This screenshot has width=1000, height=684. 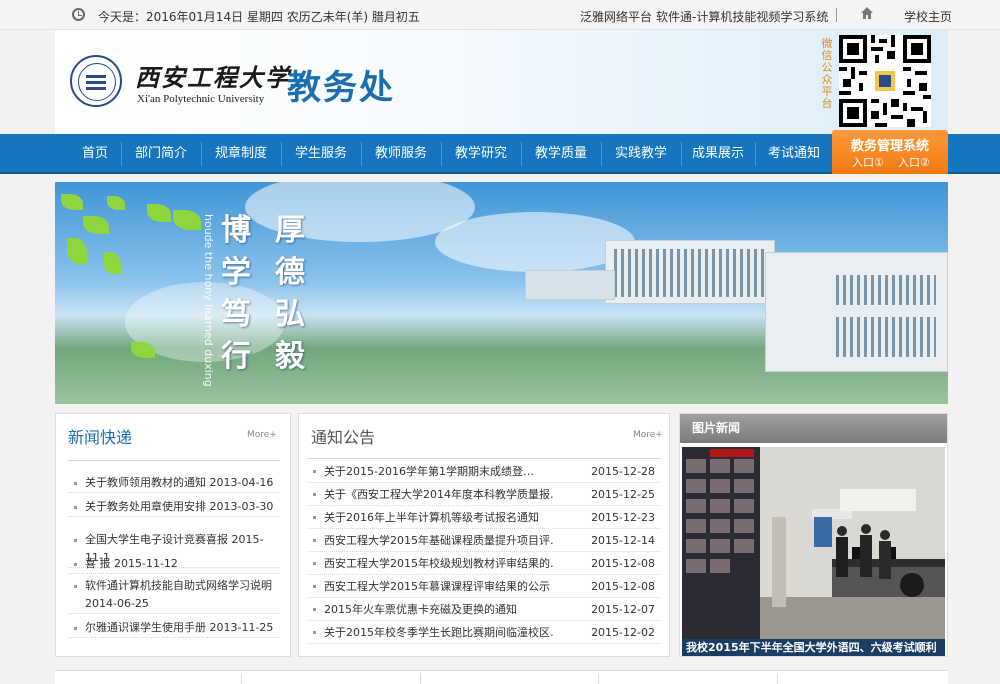 What do you see at coordinates (290, 272) in the screenshot?
I see `motto-char: 德` at bounding box center [290, 272].